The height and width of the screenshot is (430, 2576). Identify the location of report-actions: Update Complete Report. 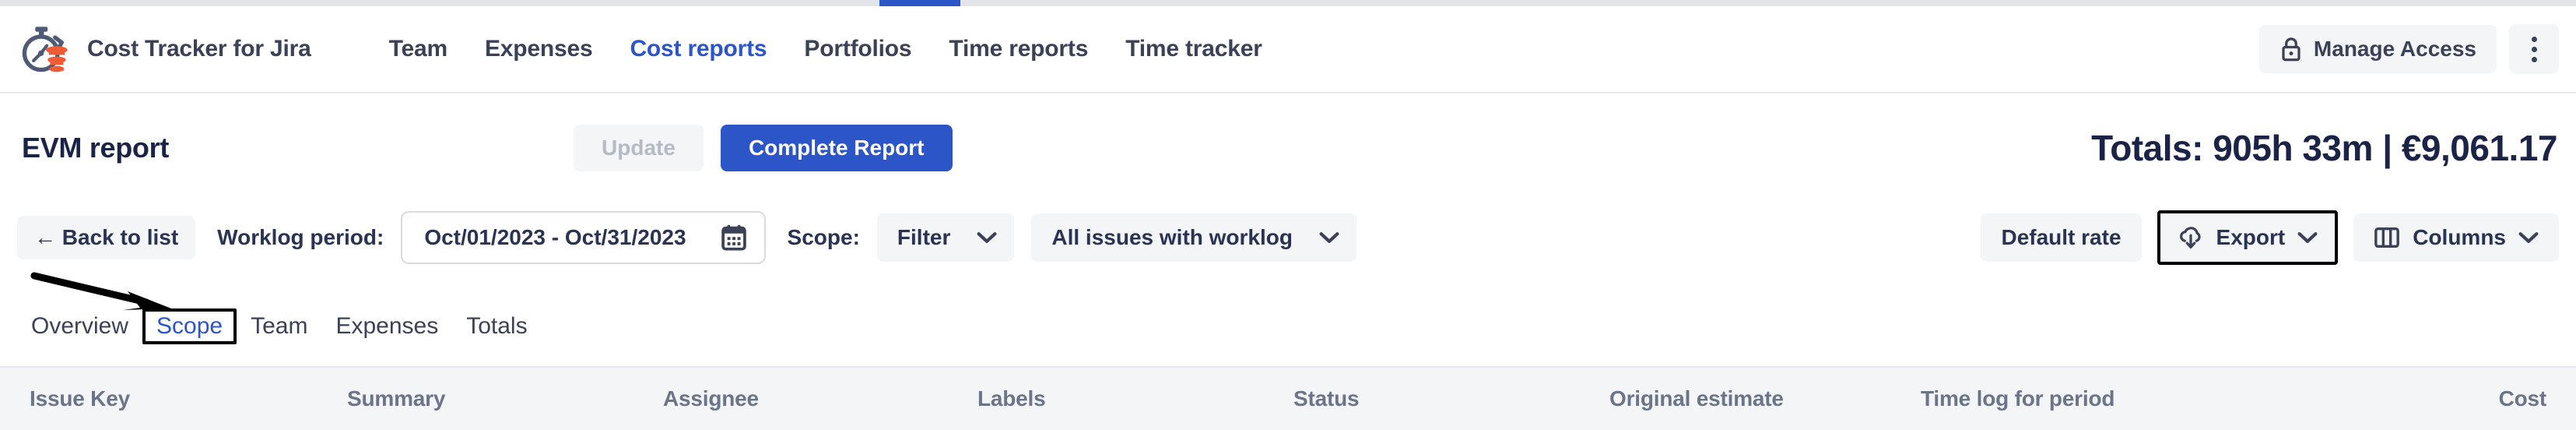
(764, 148).